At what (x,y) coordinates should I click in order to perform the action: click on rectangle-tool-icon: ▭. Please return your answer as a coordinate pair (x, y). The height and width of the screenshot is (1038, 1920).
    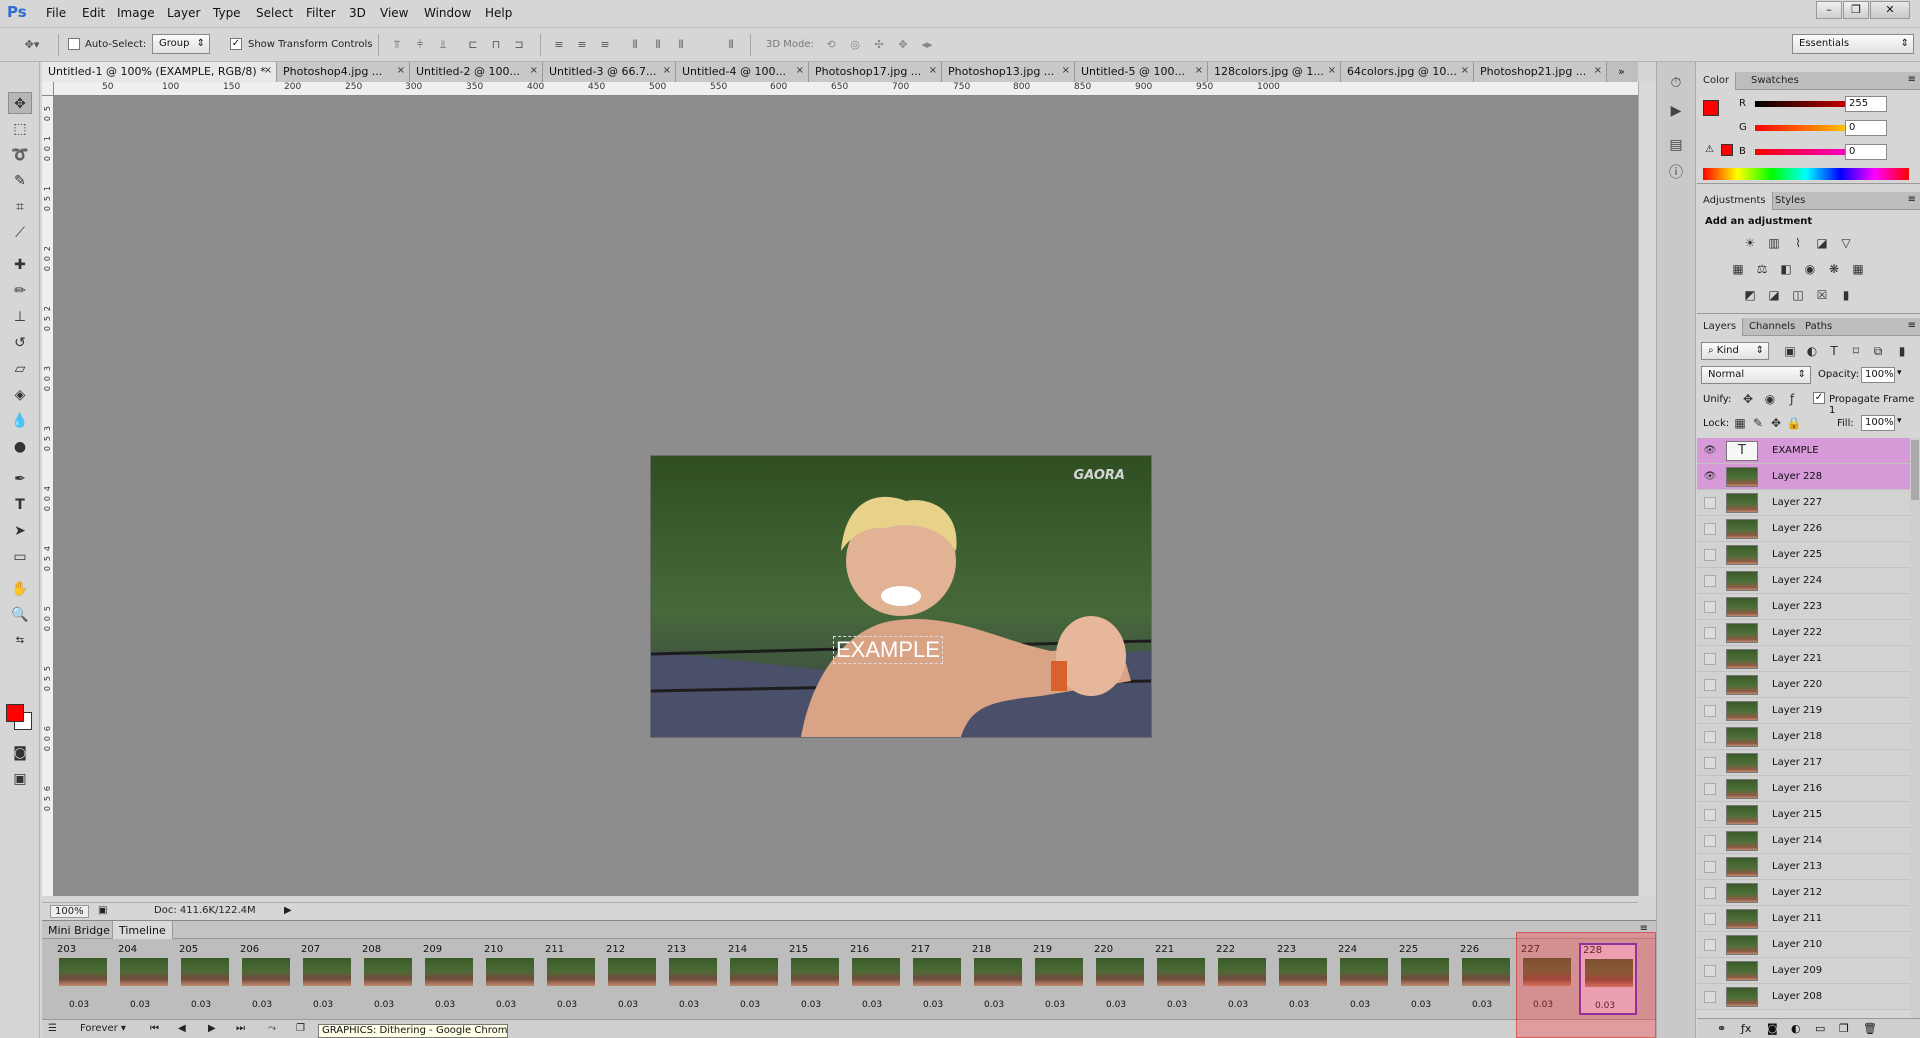
    Looking at the image, I should click on (20, 557).